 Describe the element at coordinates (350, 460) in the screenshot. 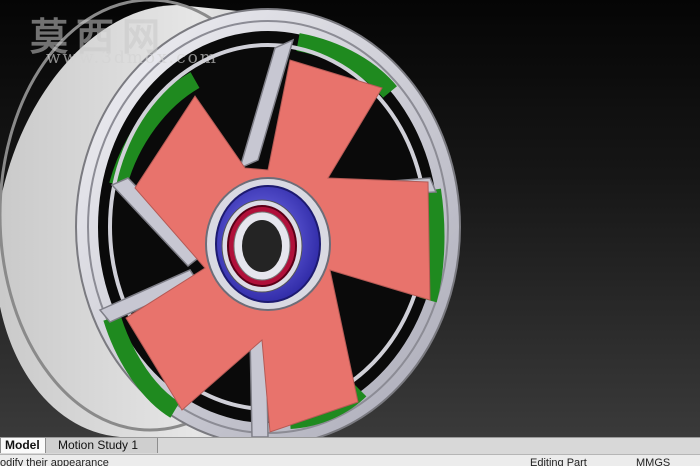

I see `status-bar: odify their appearance Editing Part MMGS` at that location.